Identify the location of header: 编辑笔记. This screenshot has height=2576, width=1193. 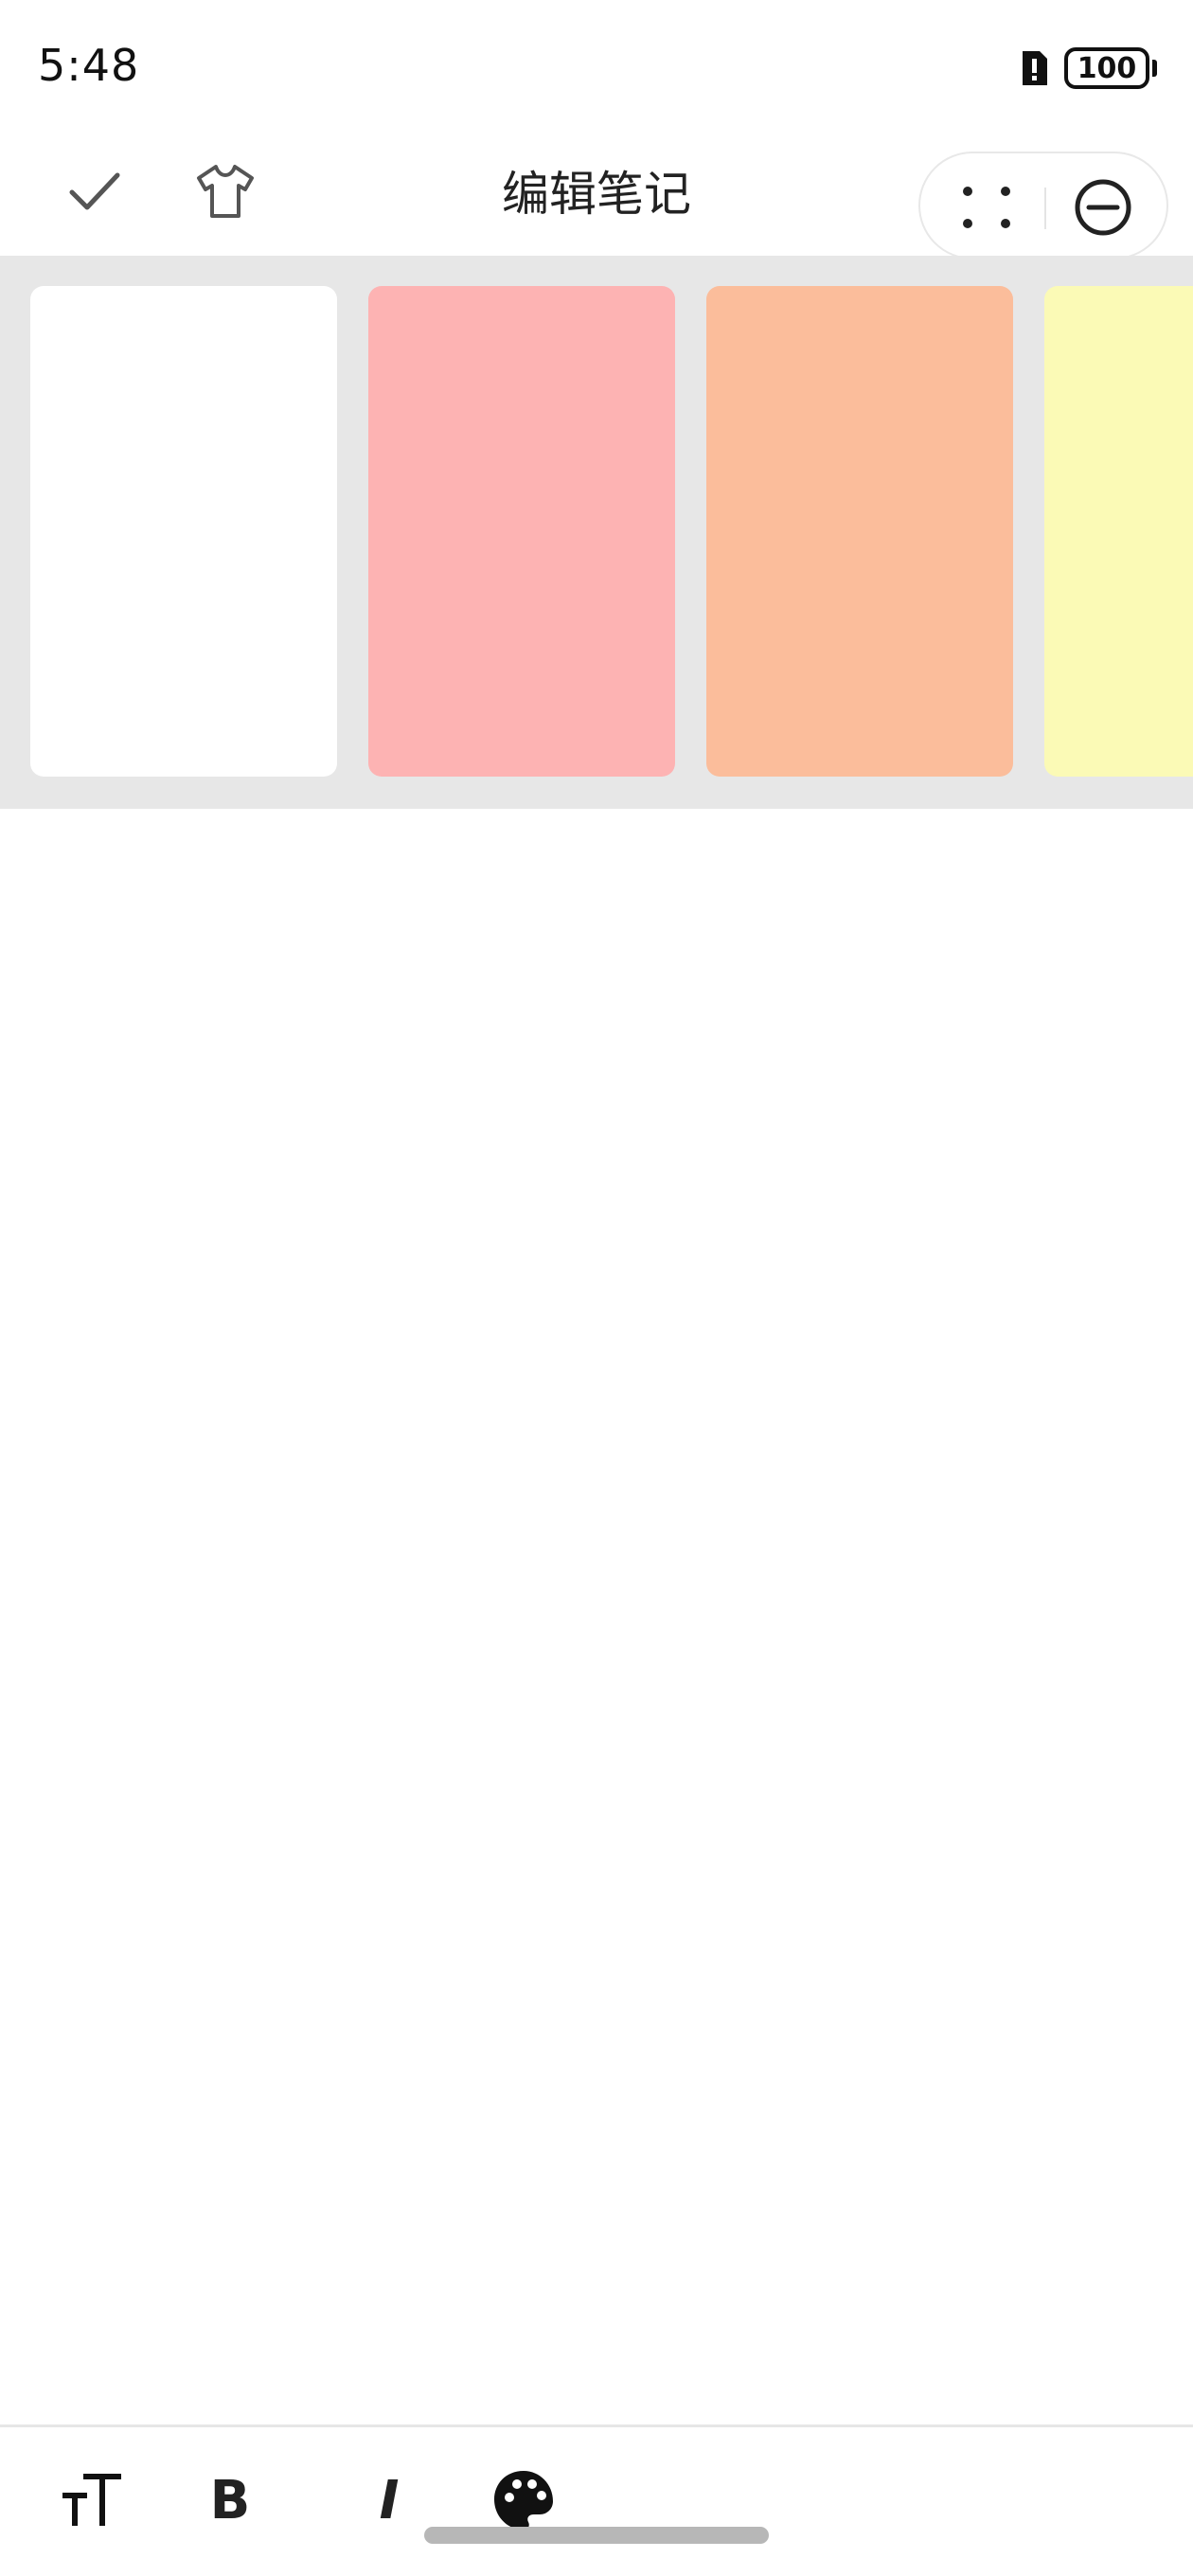
(596, 196).